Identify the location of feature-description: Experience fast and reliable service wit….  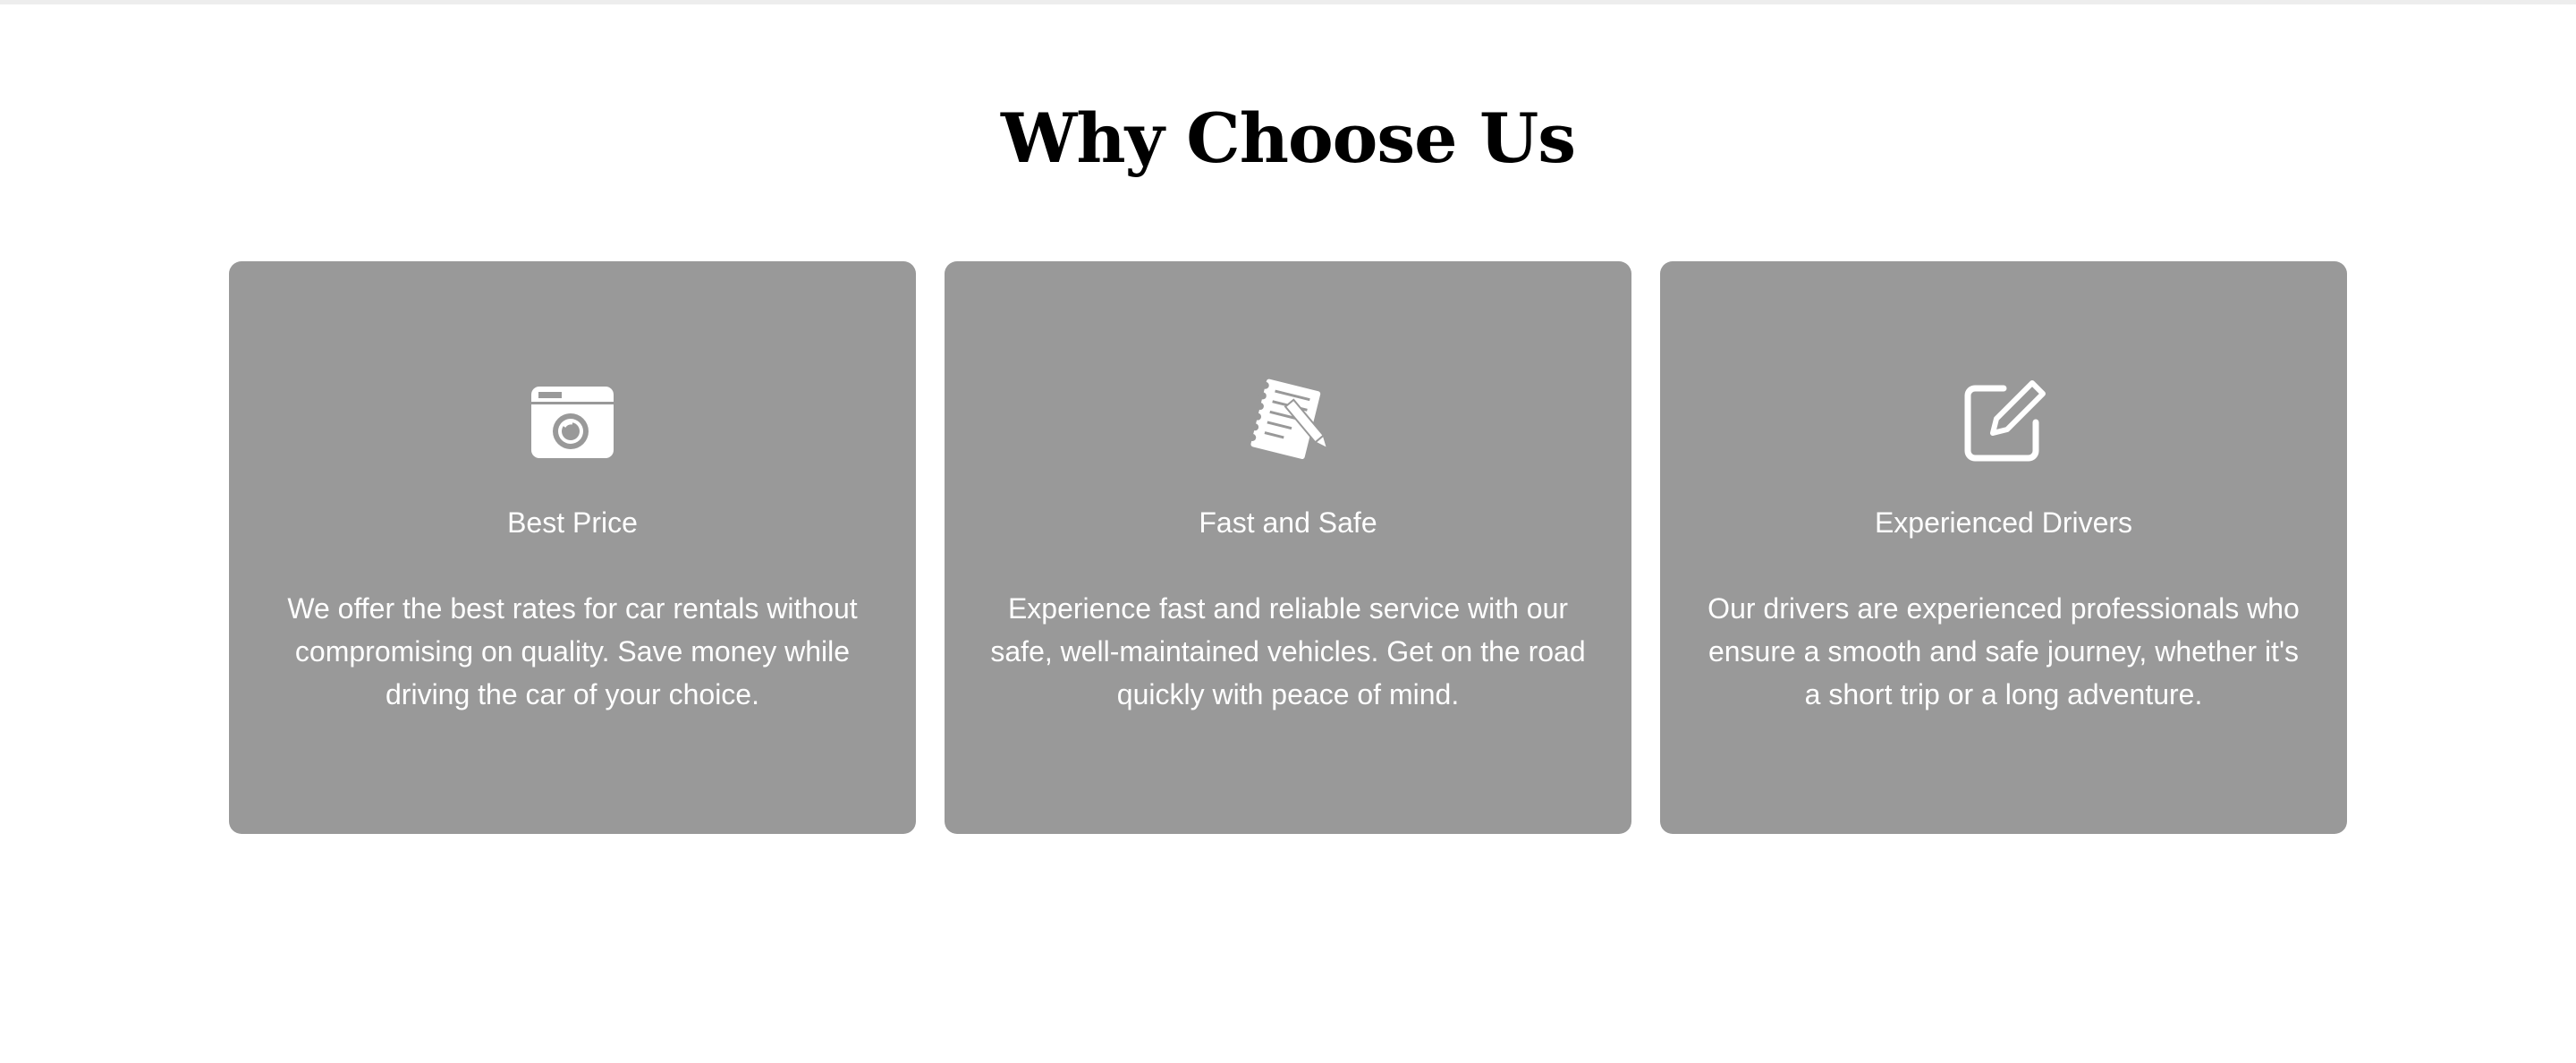
(1288, 651).